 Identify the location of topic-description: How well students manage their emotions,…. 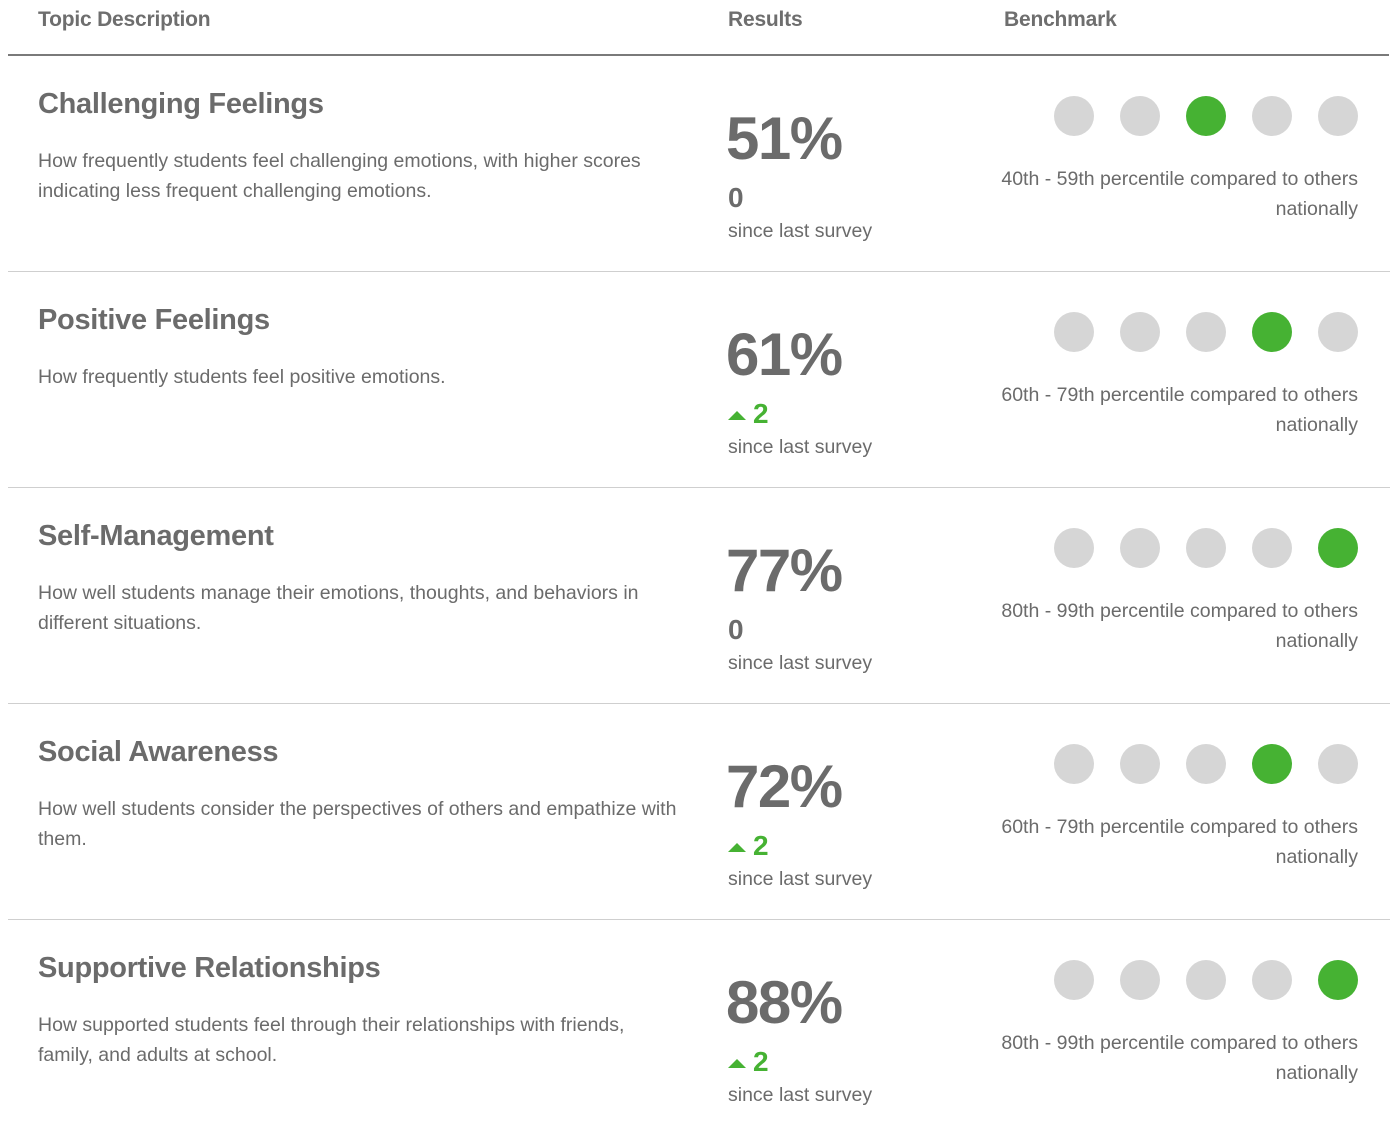
(338, 608).